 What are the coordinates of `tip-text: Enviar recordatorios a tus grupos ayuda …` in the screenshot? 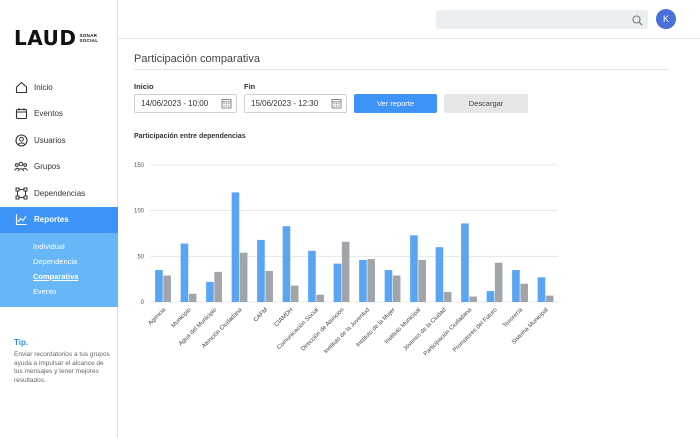 It's located at (62, 368).